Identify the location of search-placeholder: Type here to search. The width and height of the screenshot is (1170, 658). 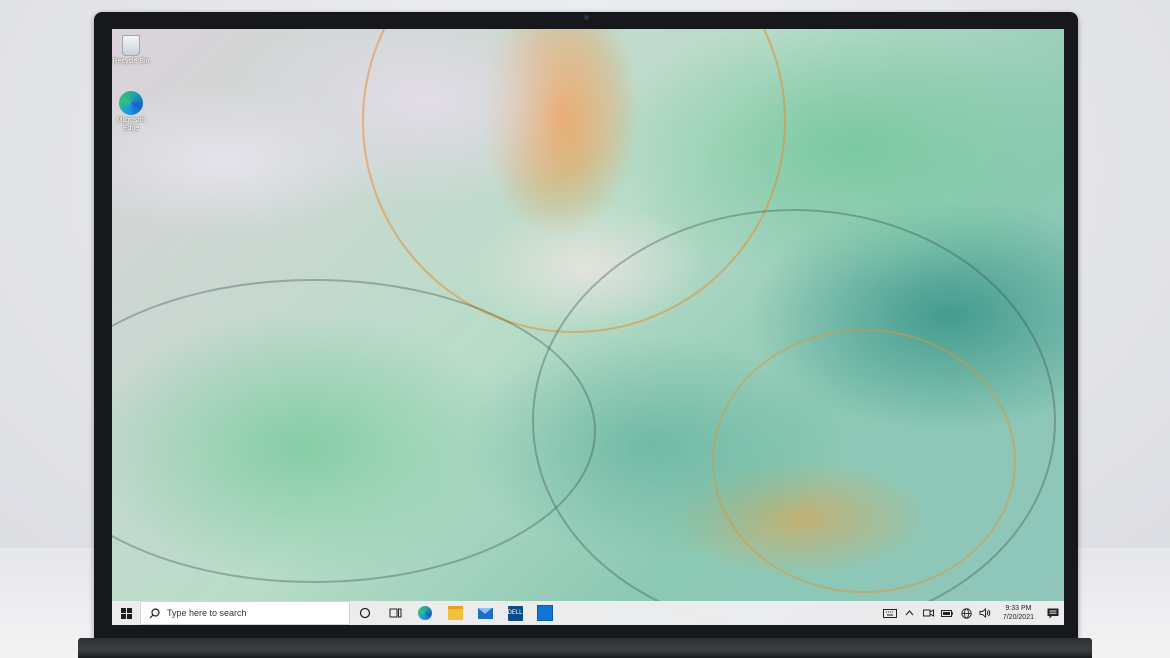
(207, 613).